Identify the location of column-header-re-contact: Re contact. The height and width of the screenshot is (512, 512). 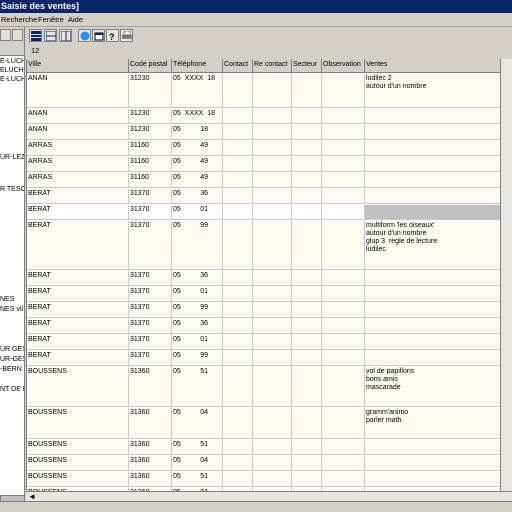
(272, 66).